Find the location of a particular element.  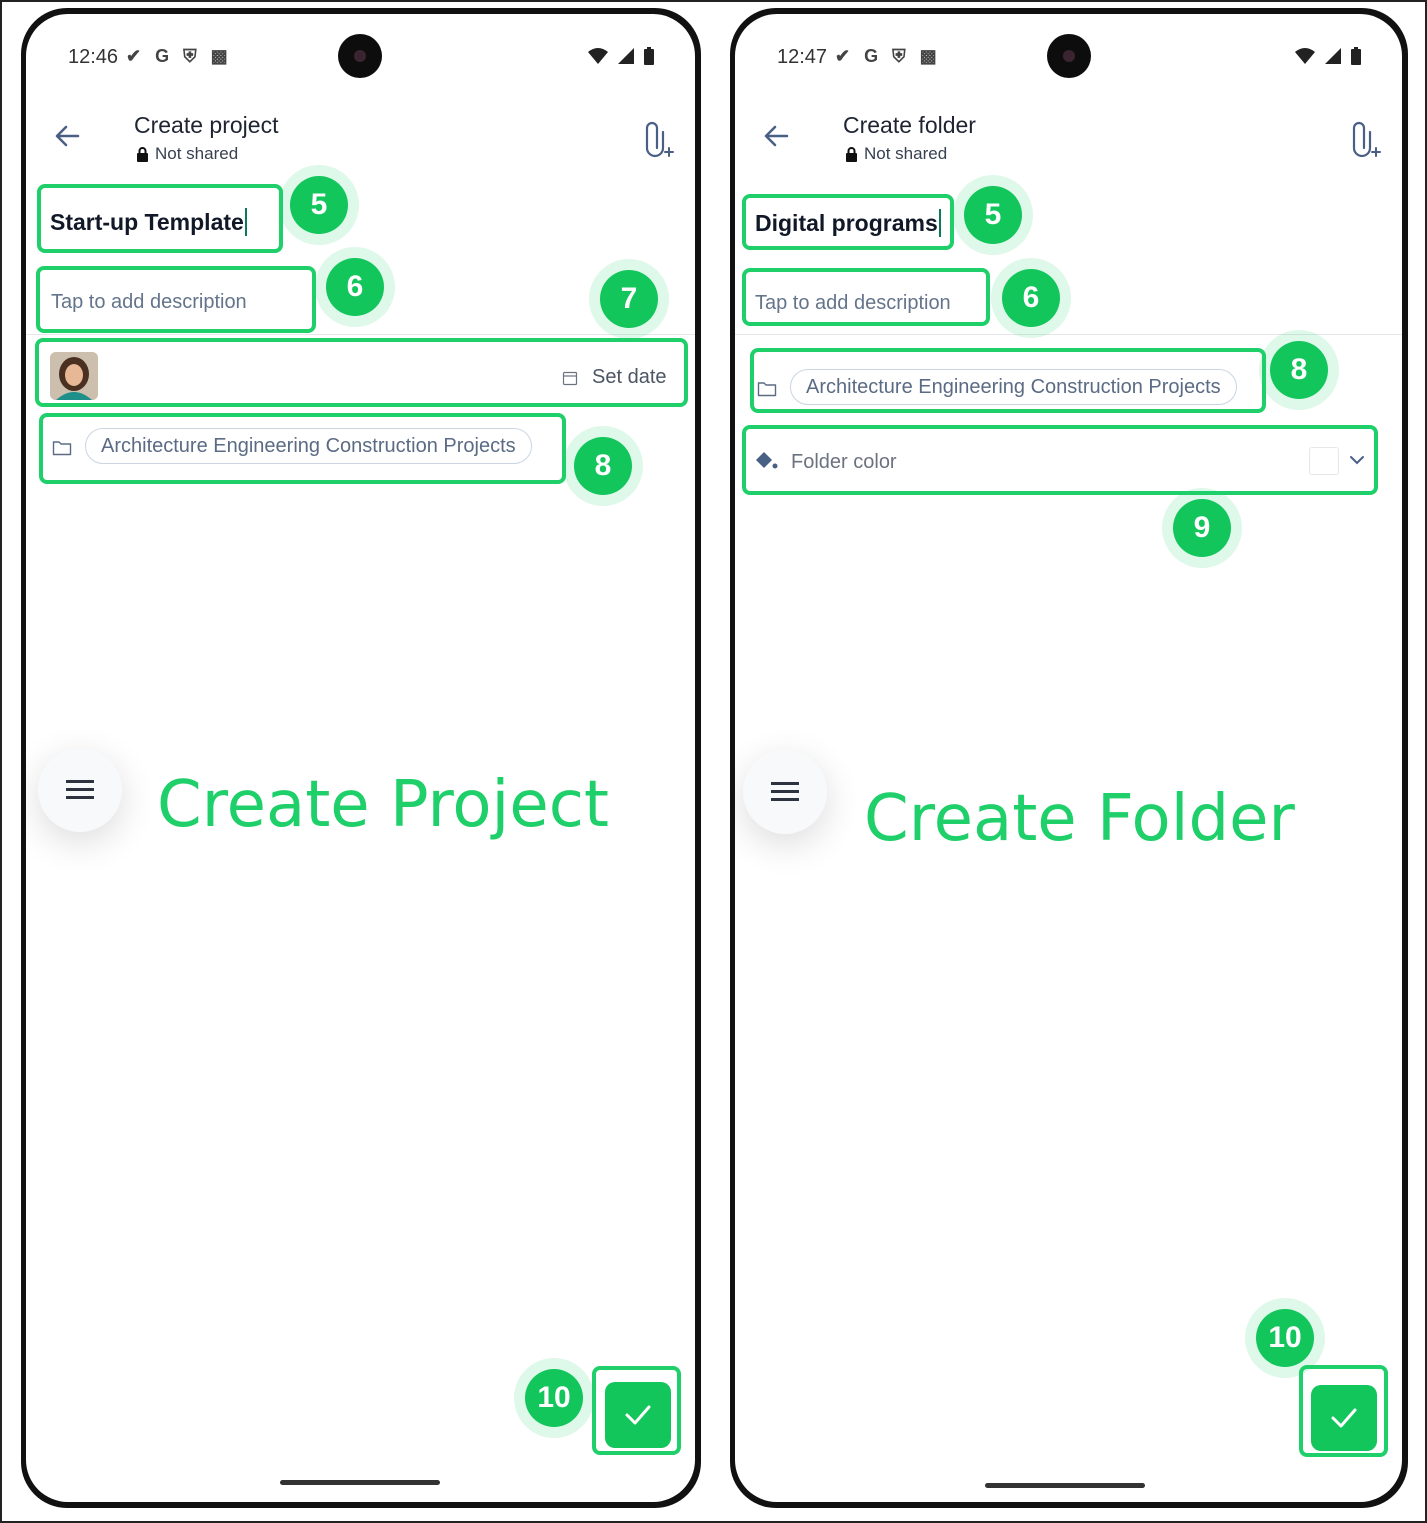

divider is located at coordinates (360, 334).